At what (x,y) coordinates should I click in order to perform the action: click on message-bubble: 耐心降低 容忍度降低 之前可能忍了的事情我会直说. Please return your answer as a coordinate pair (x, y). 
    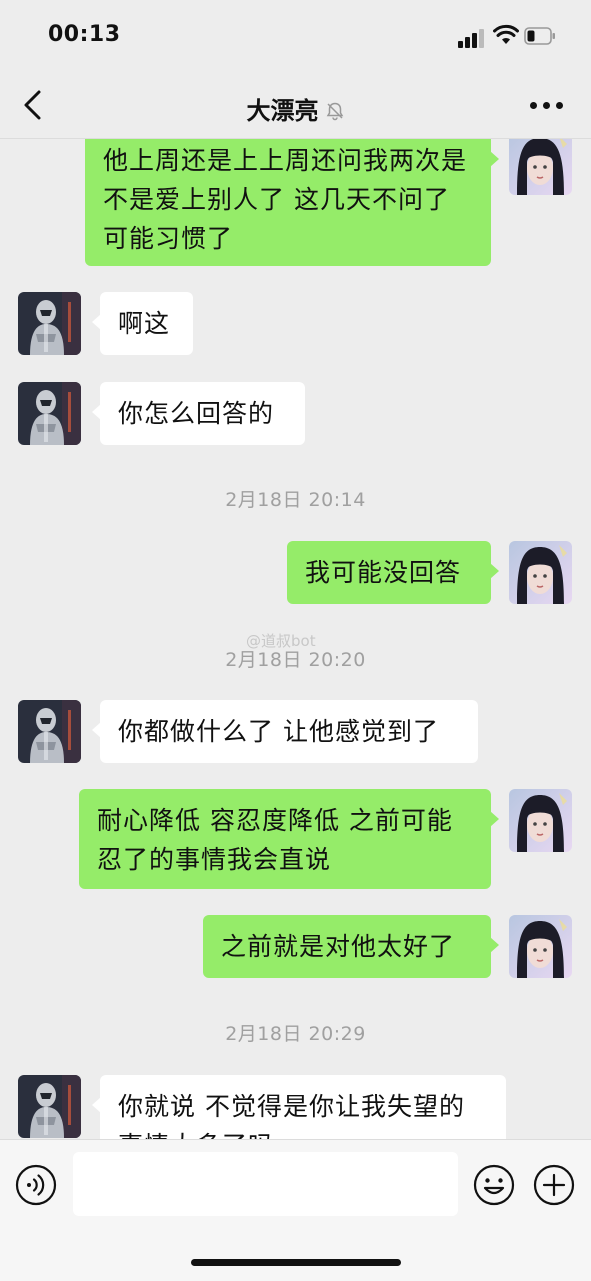
    Looking at the image, I should click on (289, 839).